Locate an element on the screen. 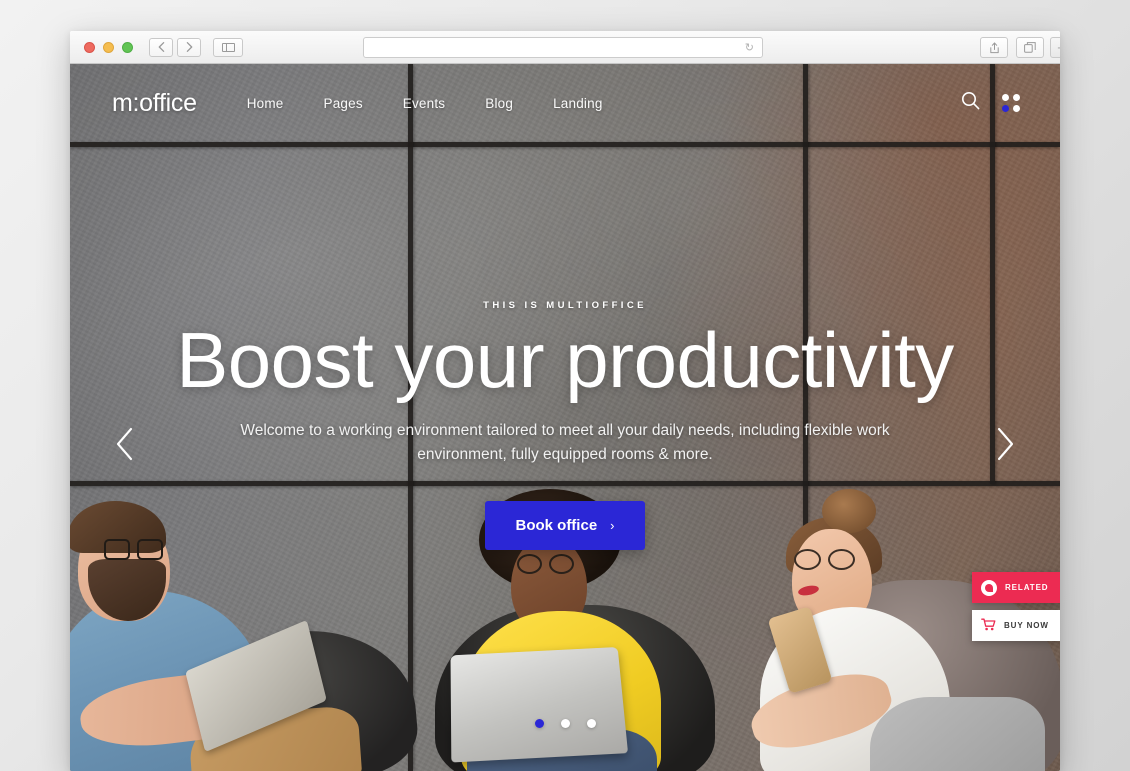 This screenshot has height=771, width=1130. shopping-cart-icon is located at coordinates (988, 625).